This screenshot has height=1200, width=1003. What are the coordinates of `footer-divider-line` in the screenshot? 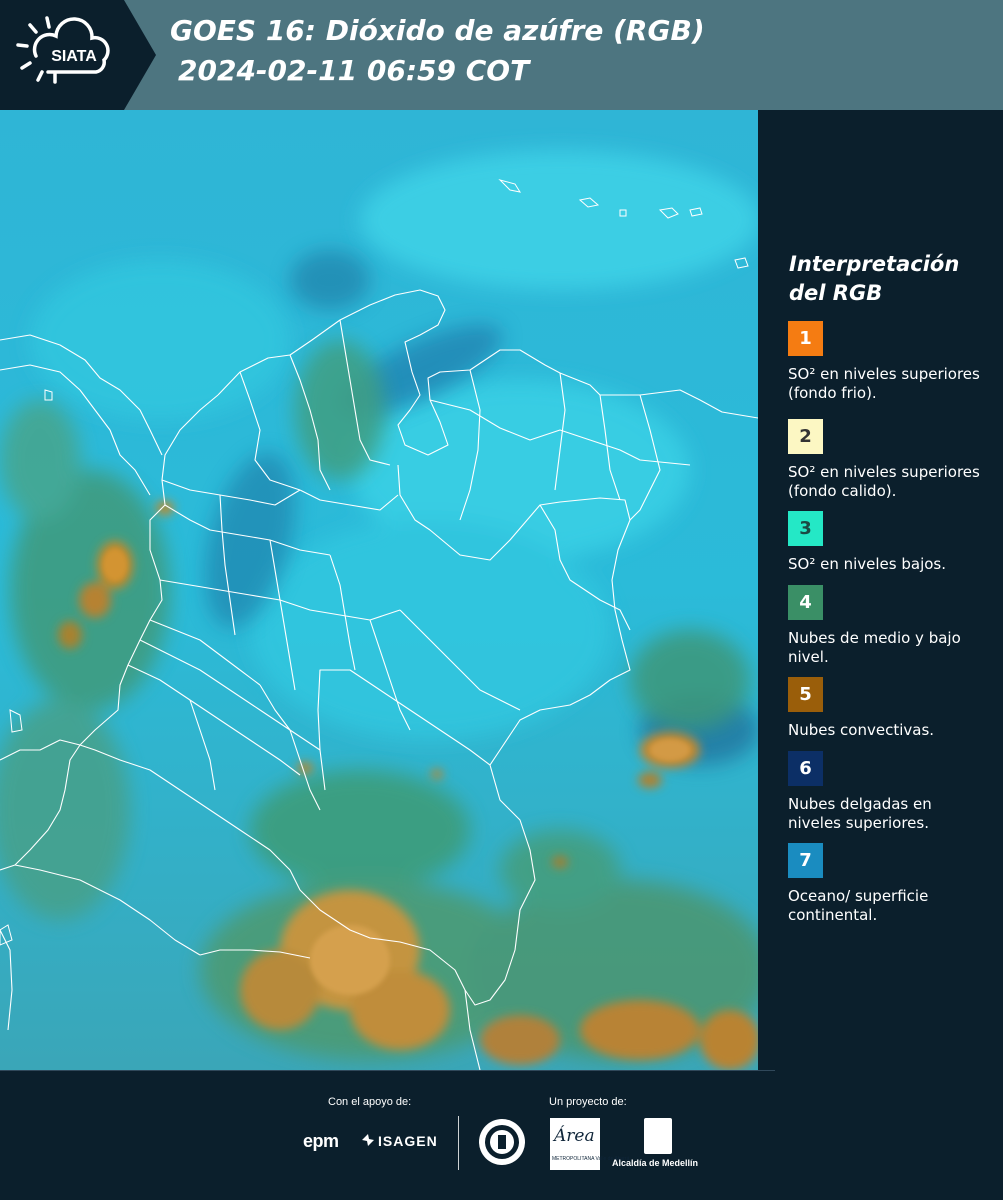 It's located at (387, 1070).